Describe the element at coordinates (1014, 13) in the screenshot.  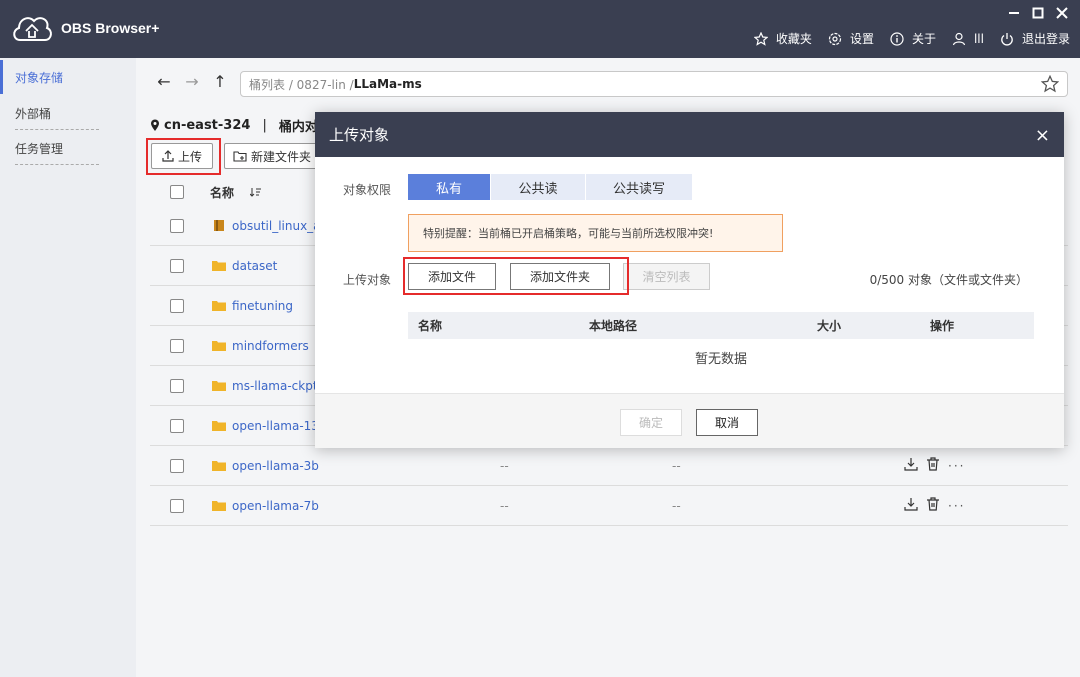
I see `minimize-button` at that location.